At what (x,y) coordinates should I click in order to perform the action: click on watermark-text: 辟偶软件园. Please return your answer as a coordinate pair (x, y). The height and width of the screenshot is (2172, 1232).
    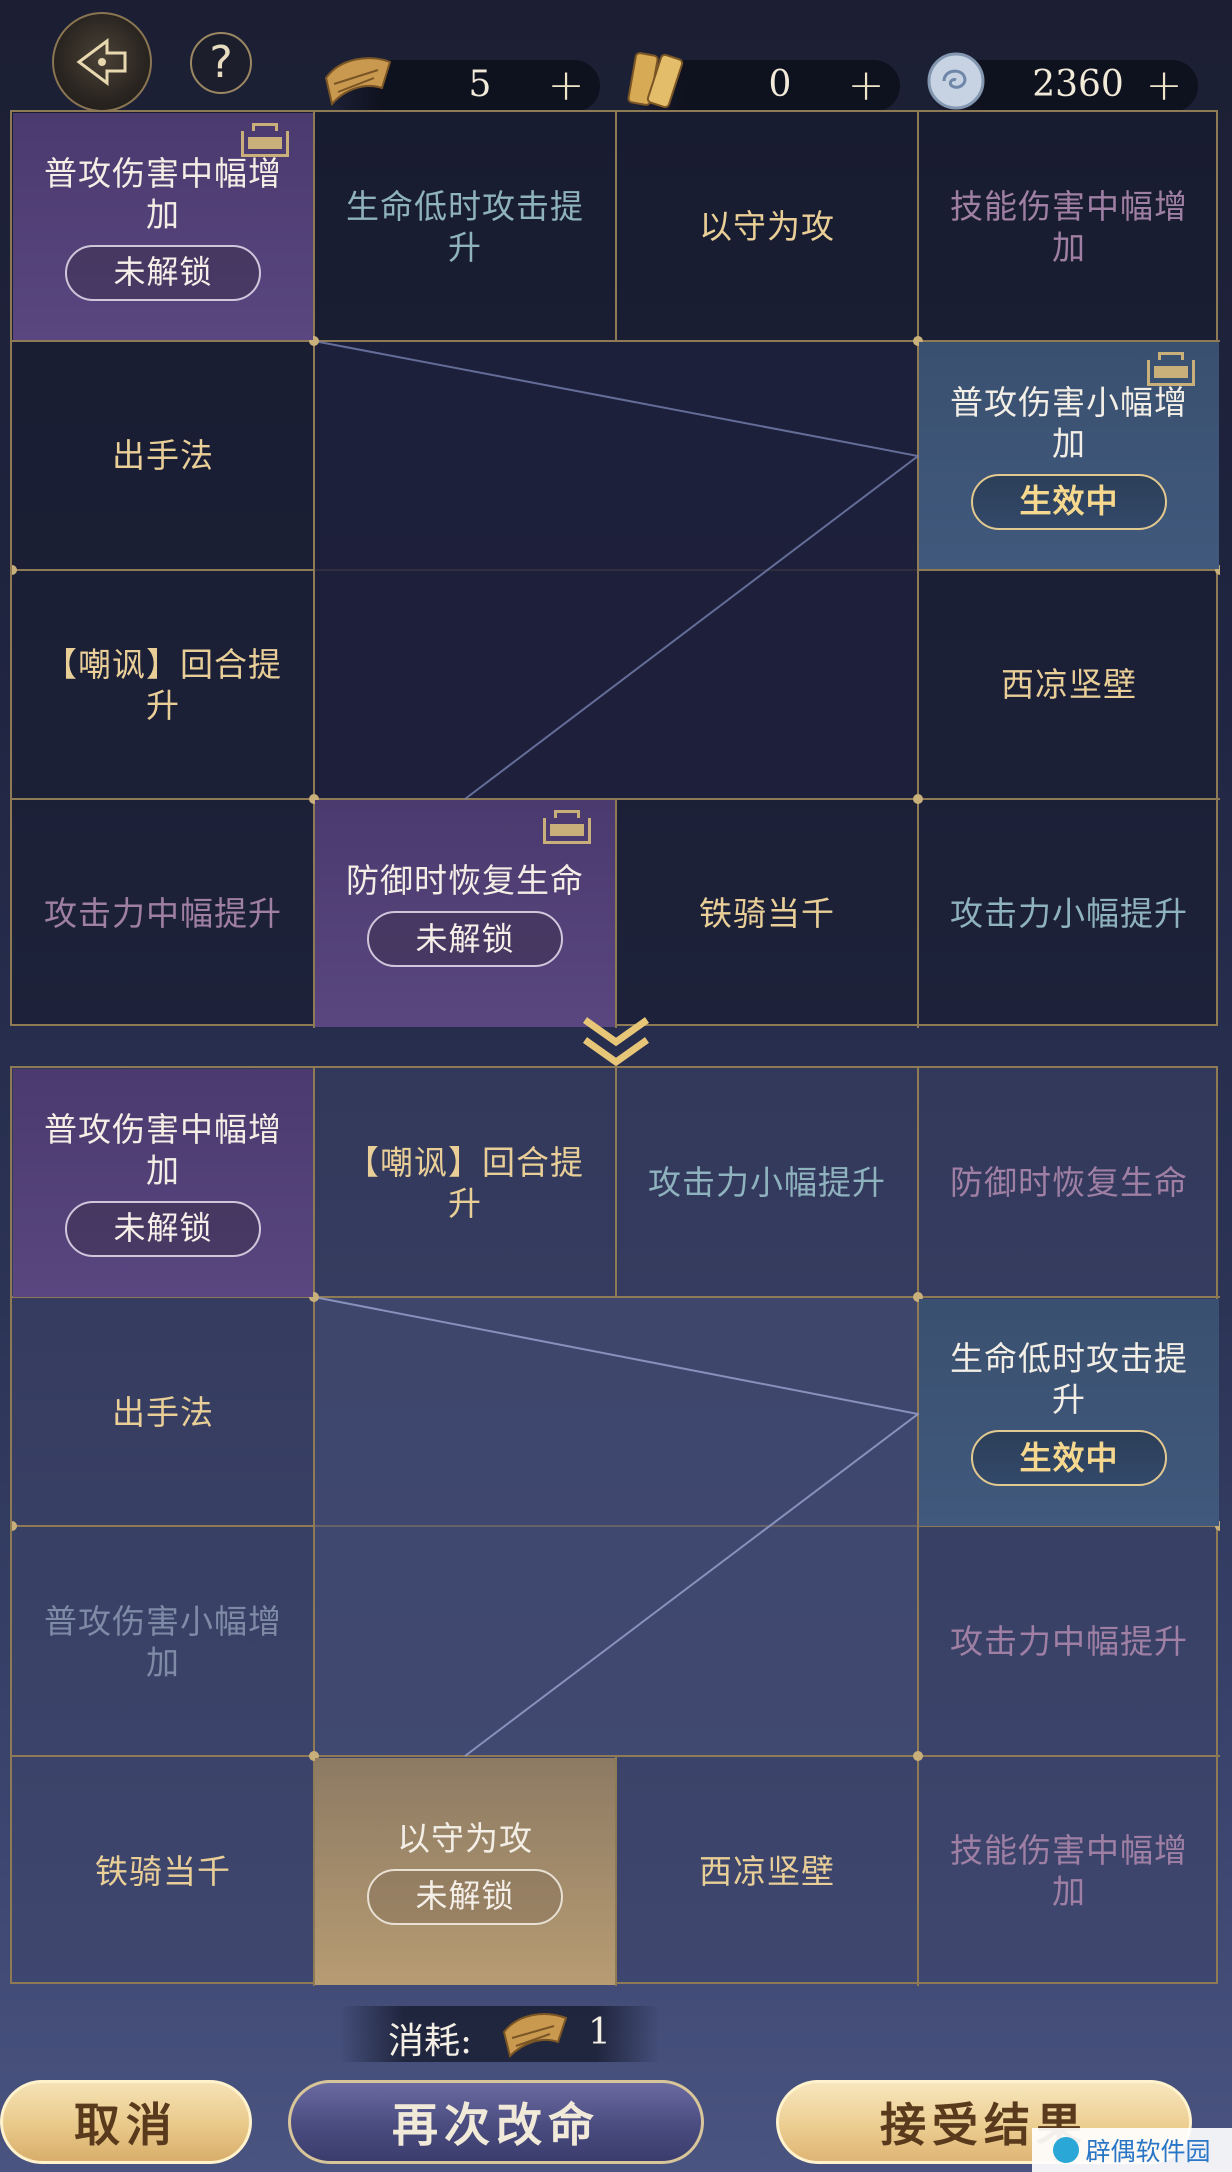
    Looking at the image, I should click on (1148, 2151).